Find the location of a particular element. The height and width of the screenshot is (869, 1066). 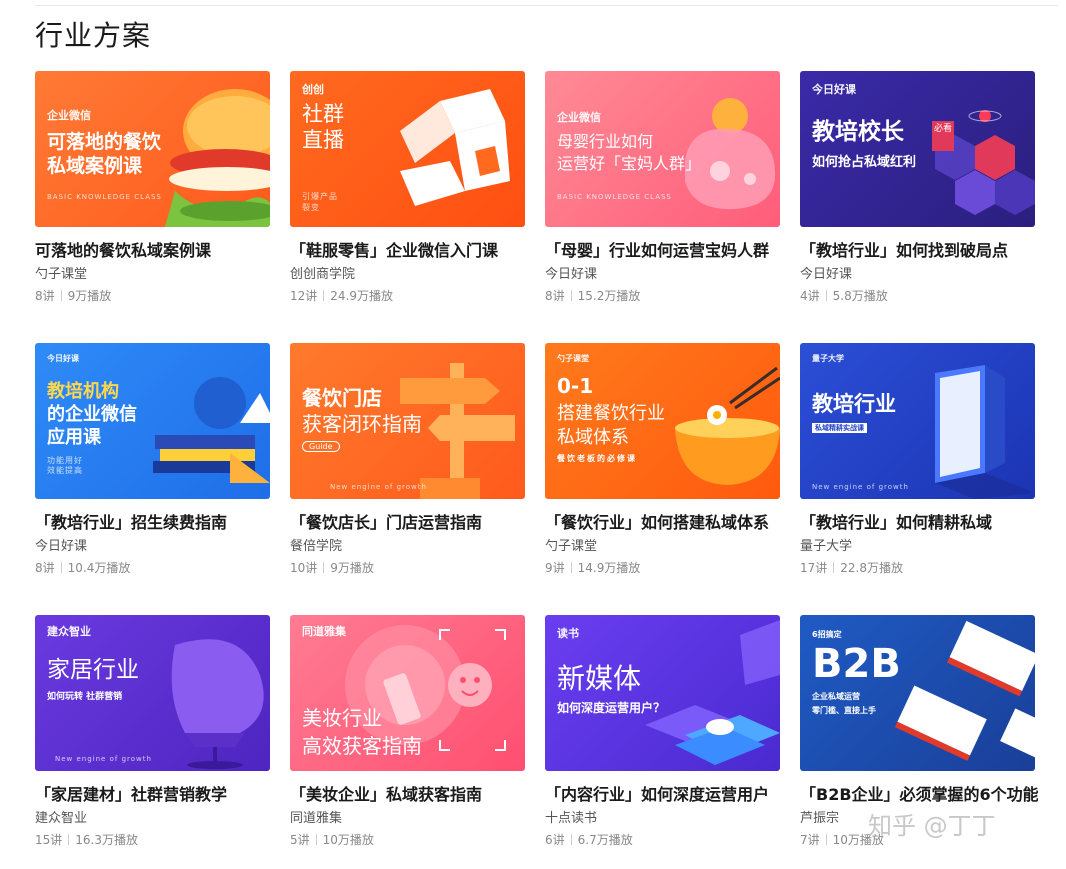

course-thumbnail: 6招搞定 B2B 企业私域运营 零门槛、直接上手 is located at coordinates (917, 693).